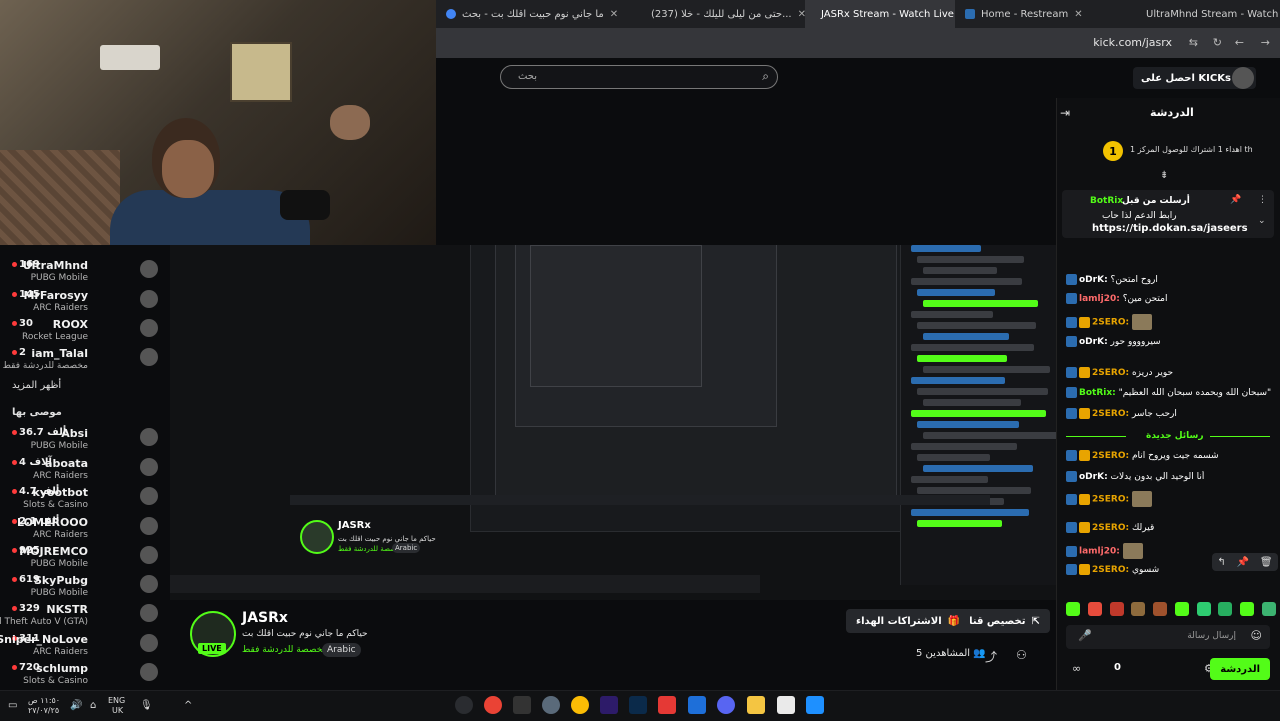  I want to click on back-icon: →, so click(1265, 42).